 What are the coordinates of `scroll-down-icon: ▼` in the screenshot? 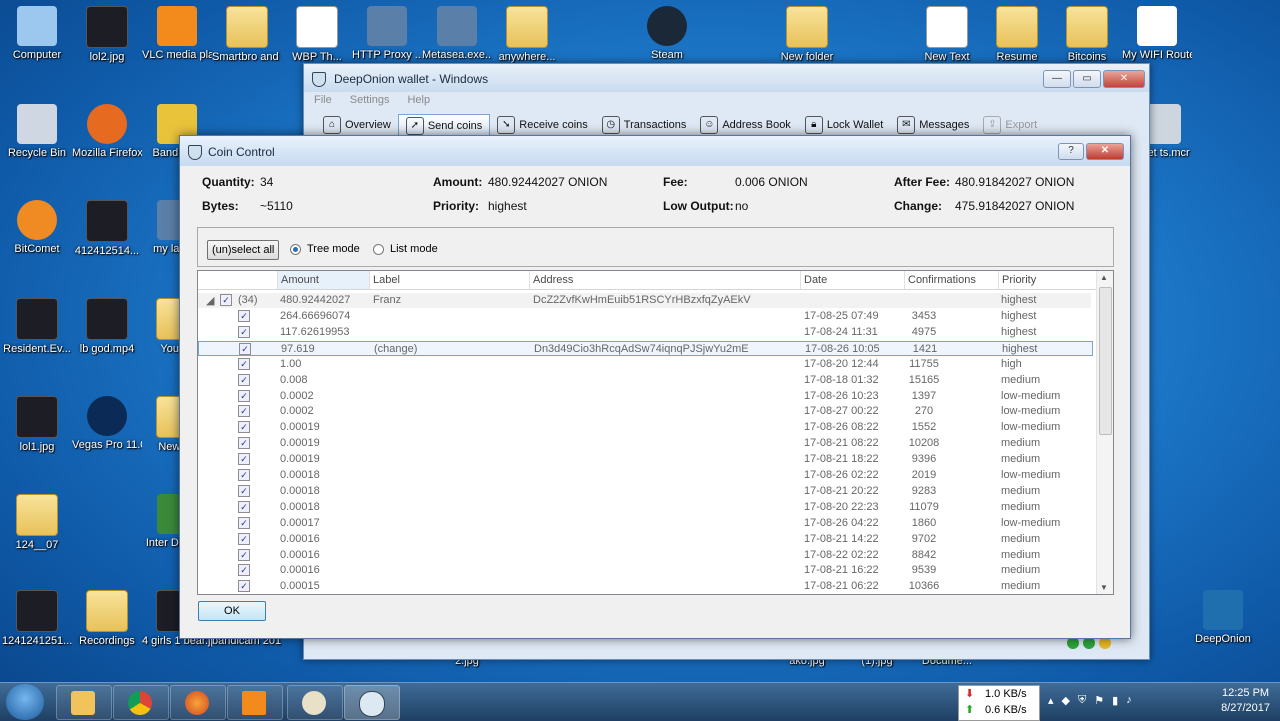 It's located at (1104, 587).